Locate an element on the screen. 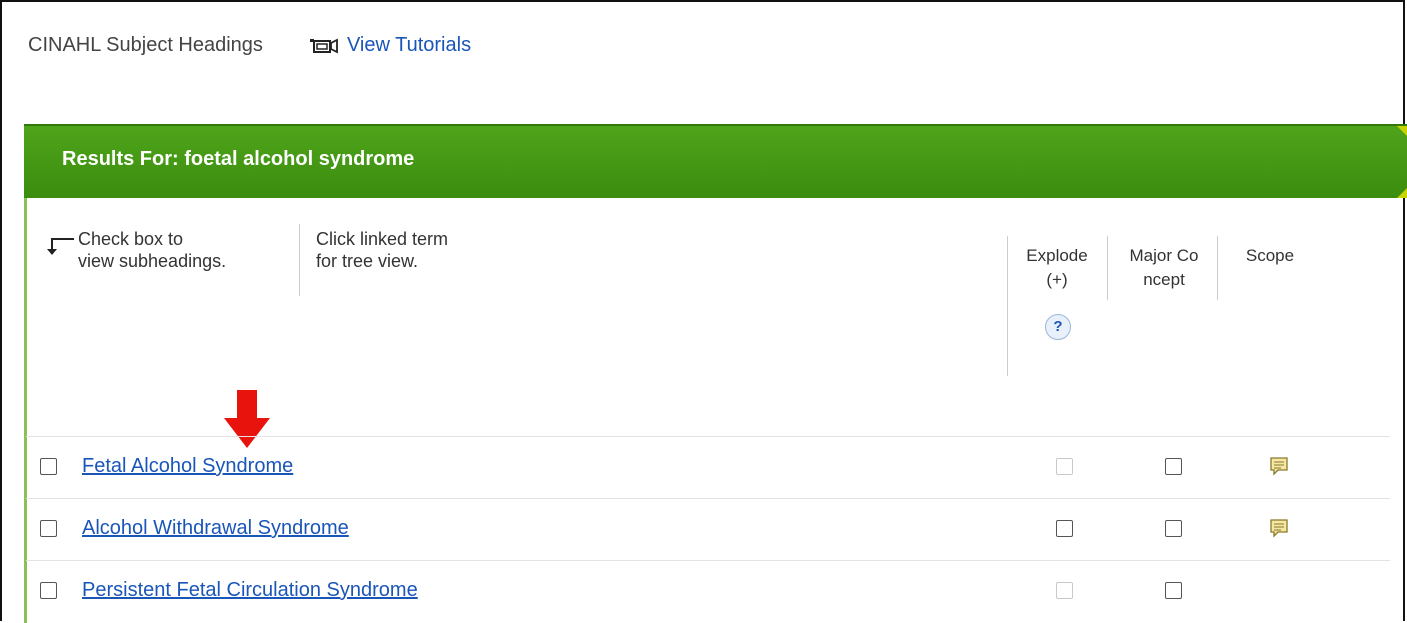 The image size is (1407, 623). click-term-instruction: Click linked term for tree view. is located at coordinates (382, 250).